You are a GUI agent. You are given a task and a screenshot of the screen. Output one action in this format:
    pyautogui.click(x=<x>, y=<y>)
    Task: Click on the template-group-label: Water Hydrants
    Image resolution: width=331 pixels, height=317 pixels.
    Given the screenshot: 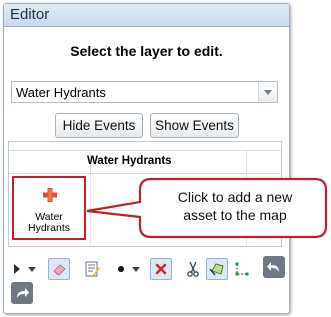 What is the action you would take?
    pyautogui.click(x=129, y=161)
    